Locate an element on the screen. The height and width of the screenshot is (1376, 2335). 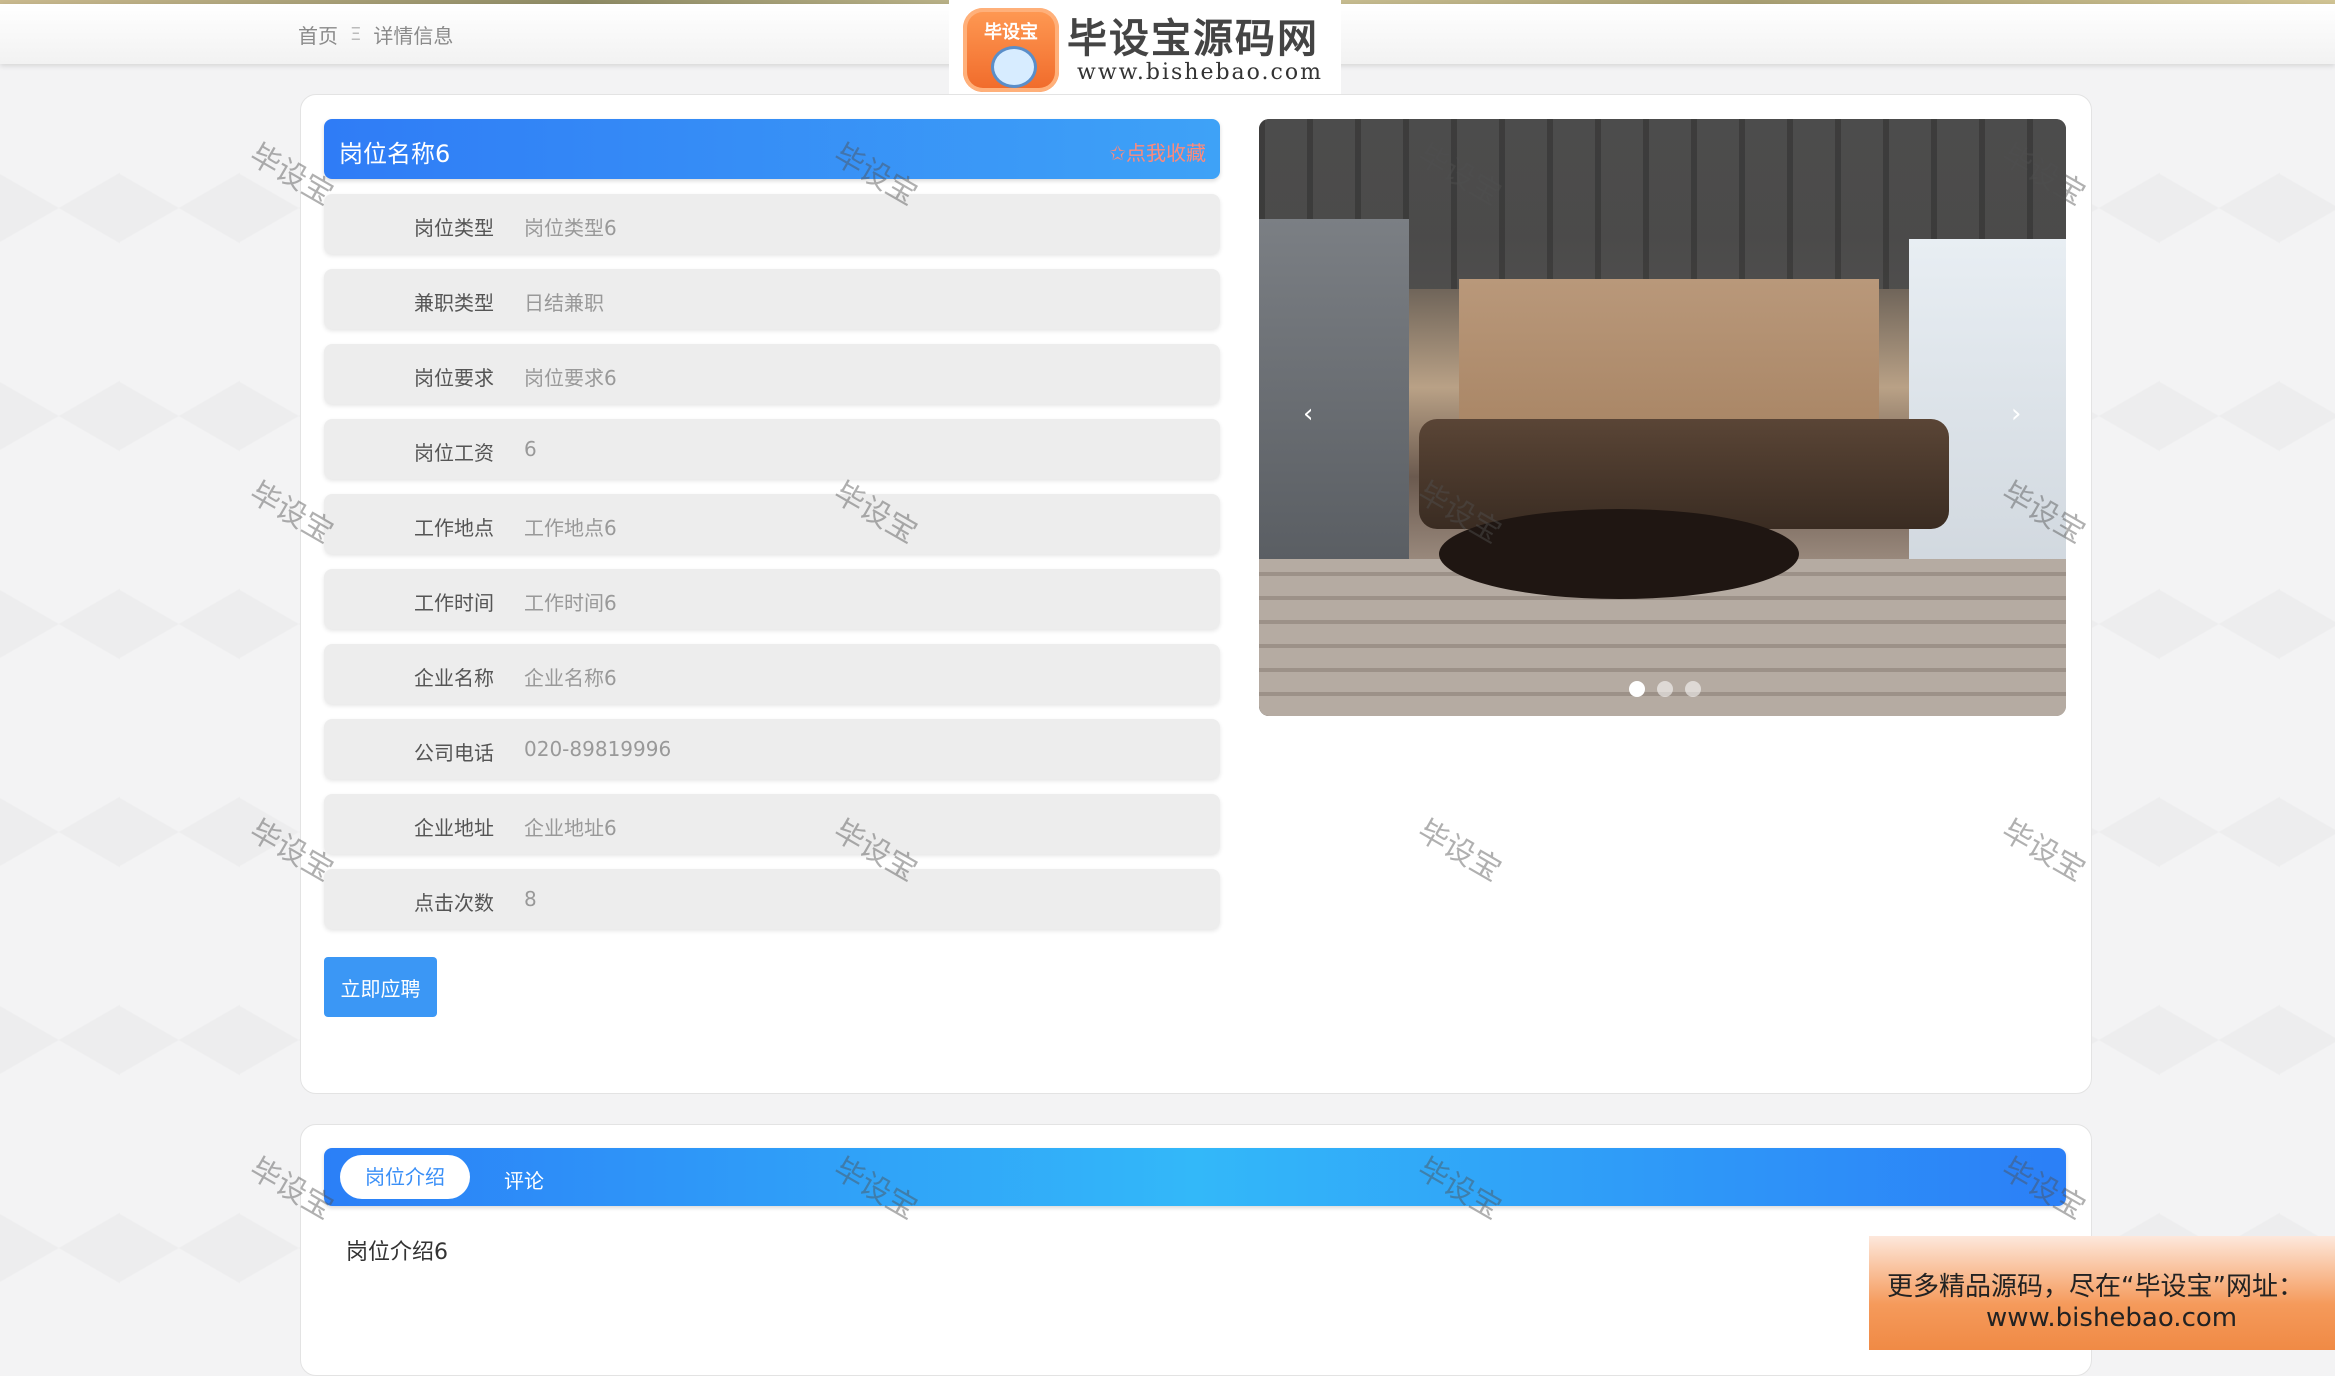
field-label: 兼职类型 is located at coordinates (454, 303).